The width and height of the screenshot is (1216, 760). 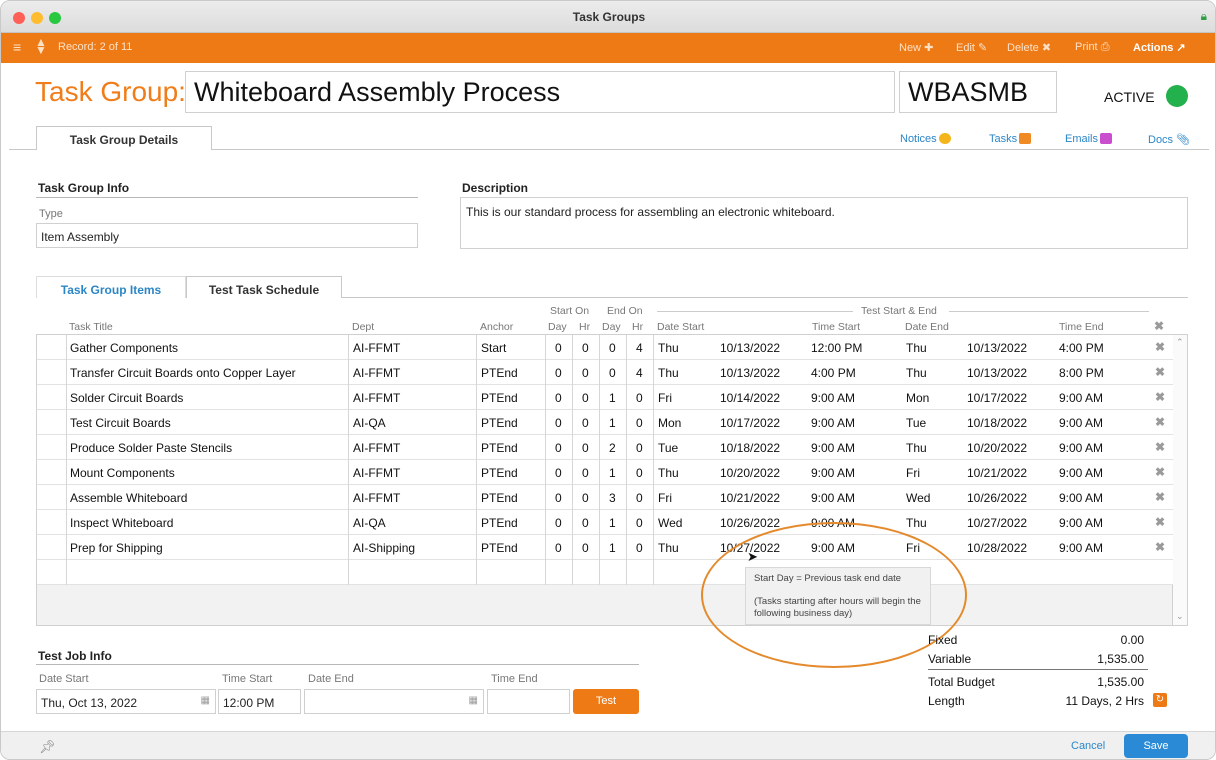 I want to click on record-stepper-icon: ▲ ▼, so click(x=41, y=46).